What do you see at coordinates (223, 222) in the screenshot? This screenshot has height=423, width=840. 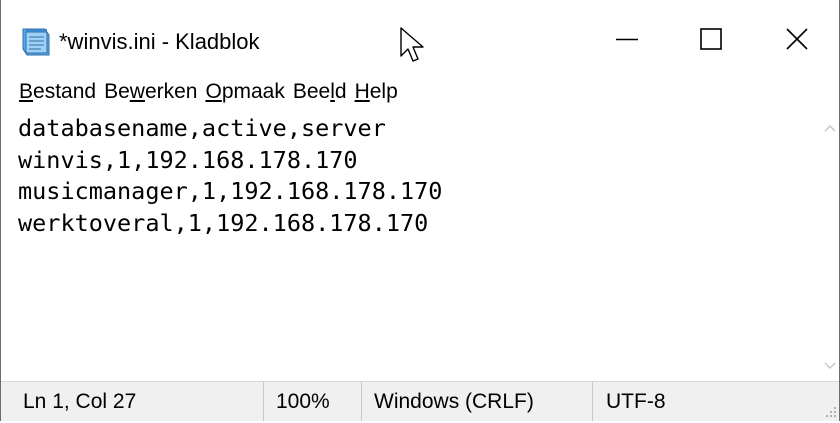 I see `editor-line: werktoveral,1,192.168.178.170` at bounding box center [223, 222].